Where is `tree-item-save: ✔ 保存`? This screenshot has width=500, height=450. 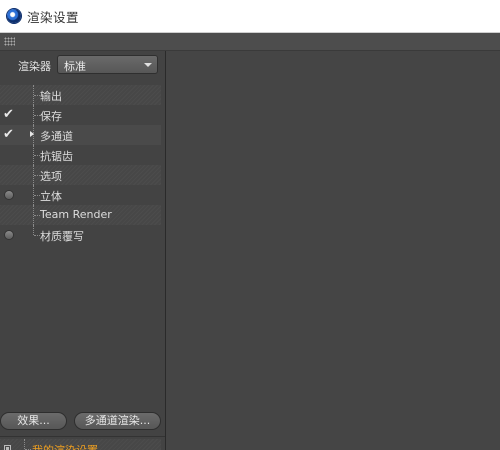 tree-item-save: ✔ 保存 is located at coordinates (80, 115).